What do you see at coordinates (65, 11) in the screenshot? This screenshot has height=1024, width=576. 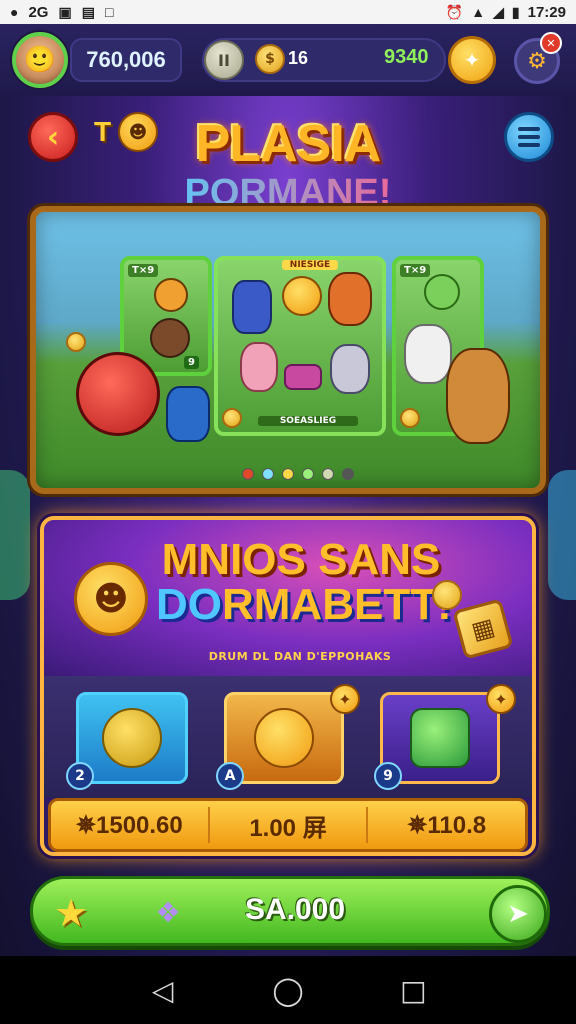 I see `gallery-icon: ▣` at bounding box center [65, 11].